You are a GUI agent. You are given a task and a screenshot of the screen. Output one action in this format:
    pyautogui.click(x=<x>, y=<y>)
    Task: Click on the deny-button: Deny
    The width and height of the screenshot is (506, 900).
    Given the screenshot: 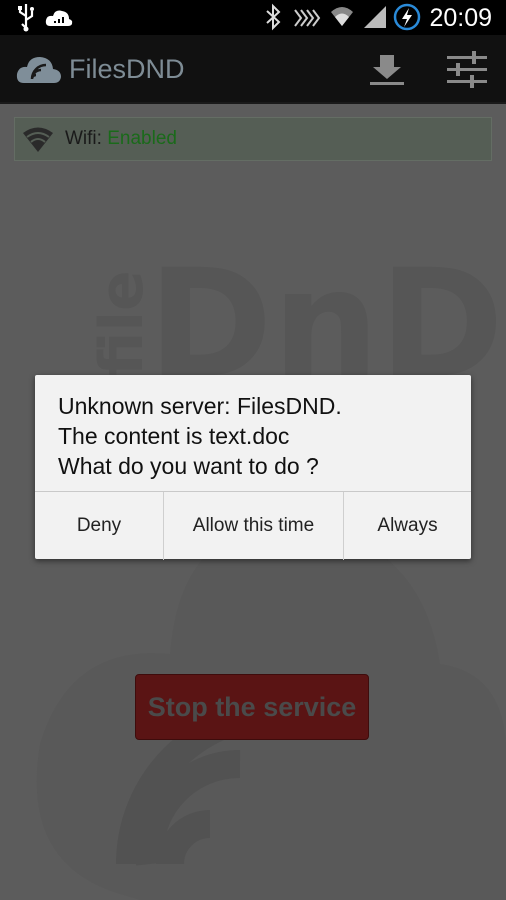 What is the action you would take?
    pyautogui.click(x=99, y=526)
    